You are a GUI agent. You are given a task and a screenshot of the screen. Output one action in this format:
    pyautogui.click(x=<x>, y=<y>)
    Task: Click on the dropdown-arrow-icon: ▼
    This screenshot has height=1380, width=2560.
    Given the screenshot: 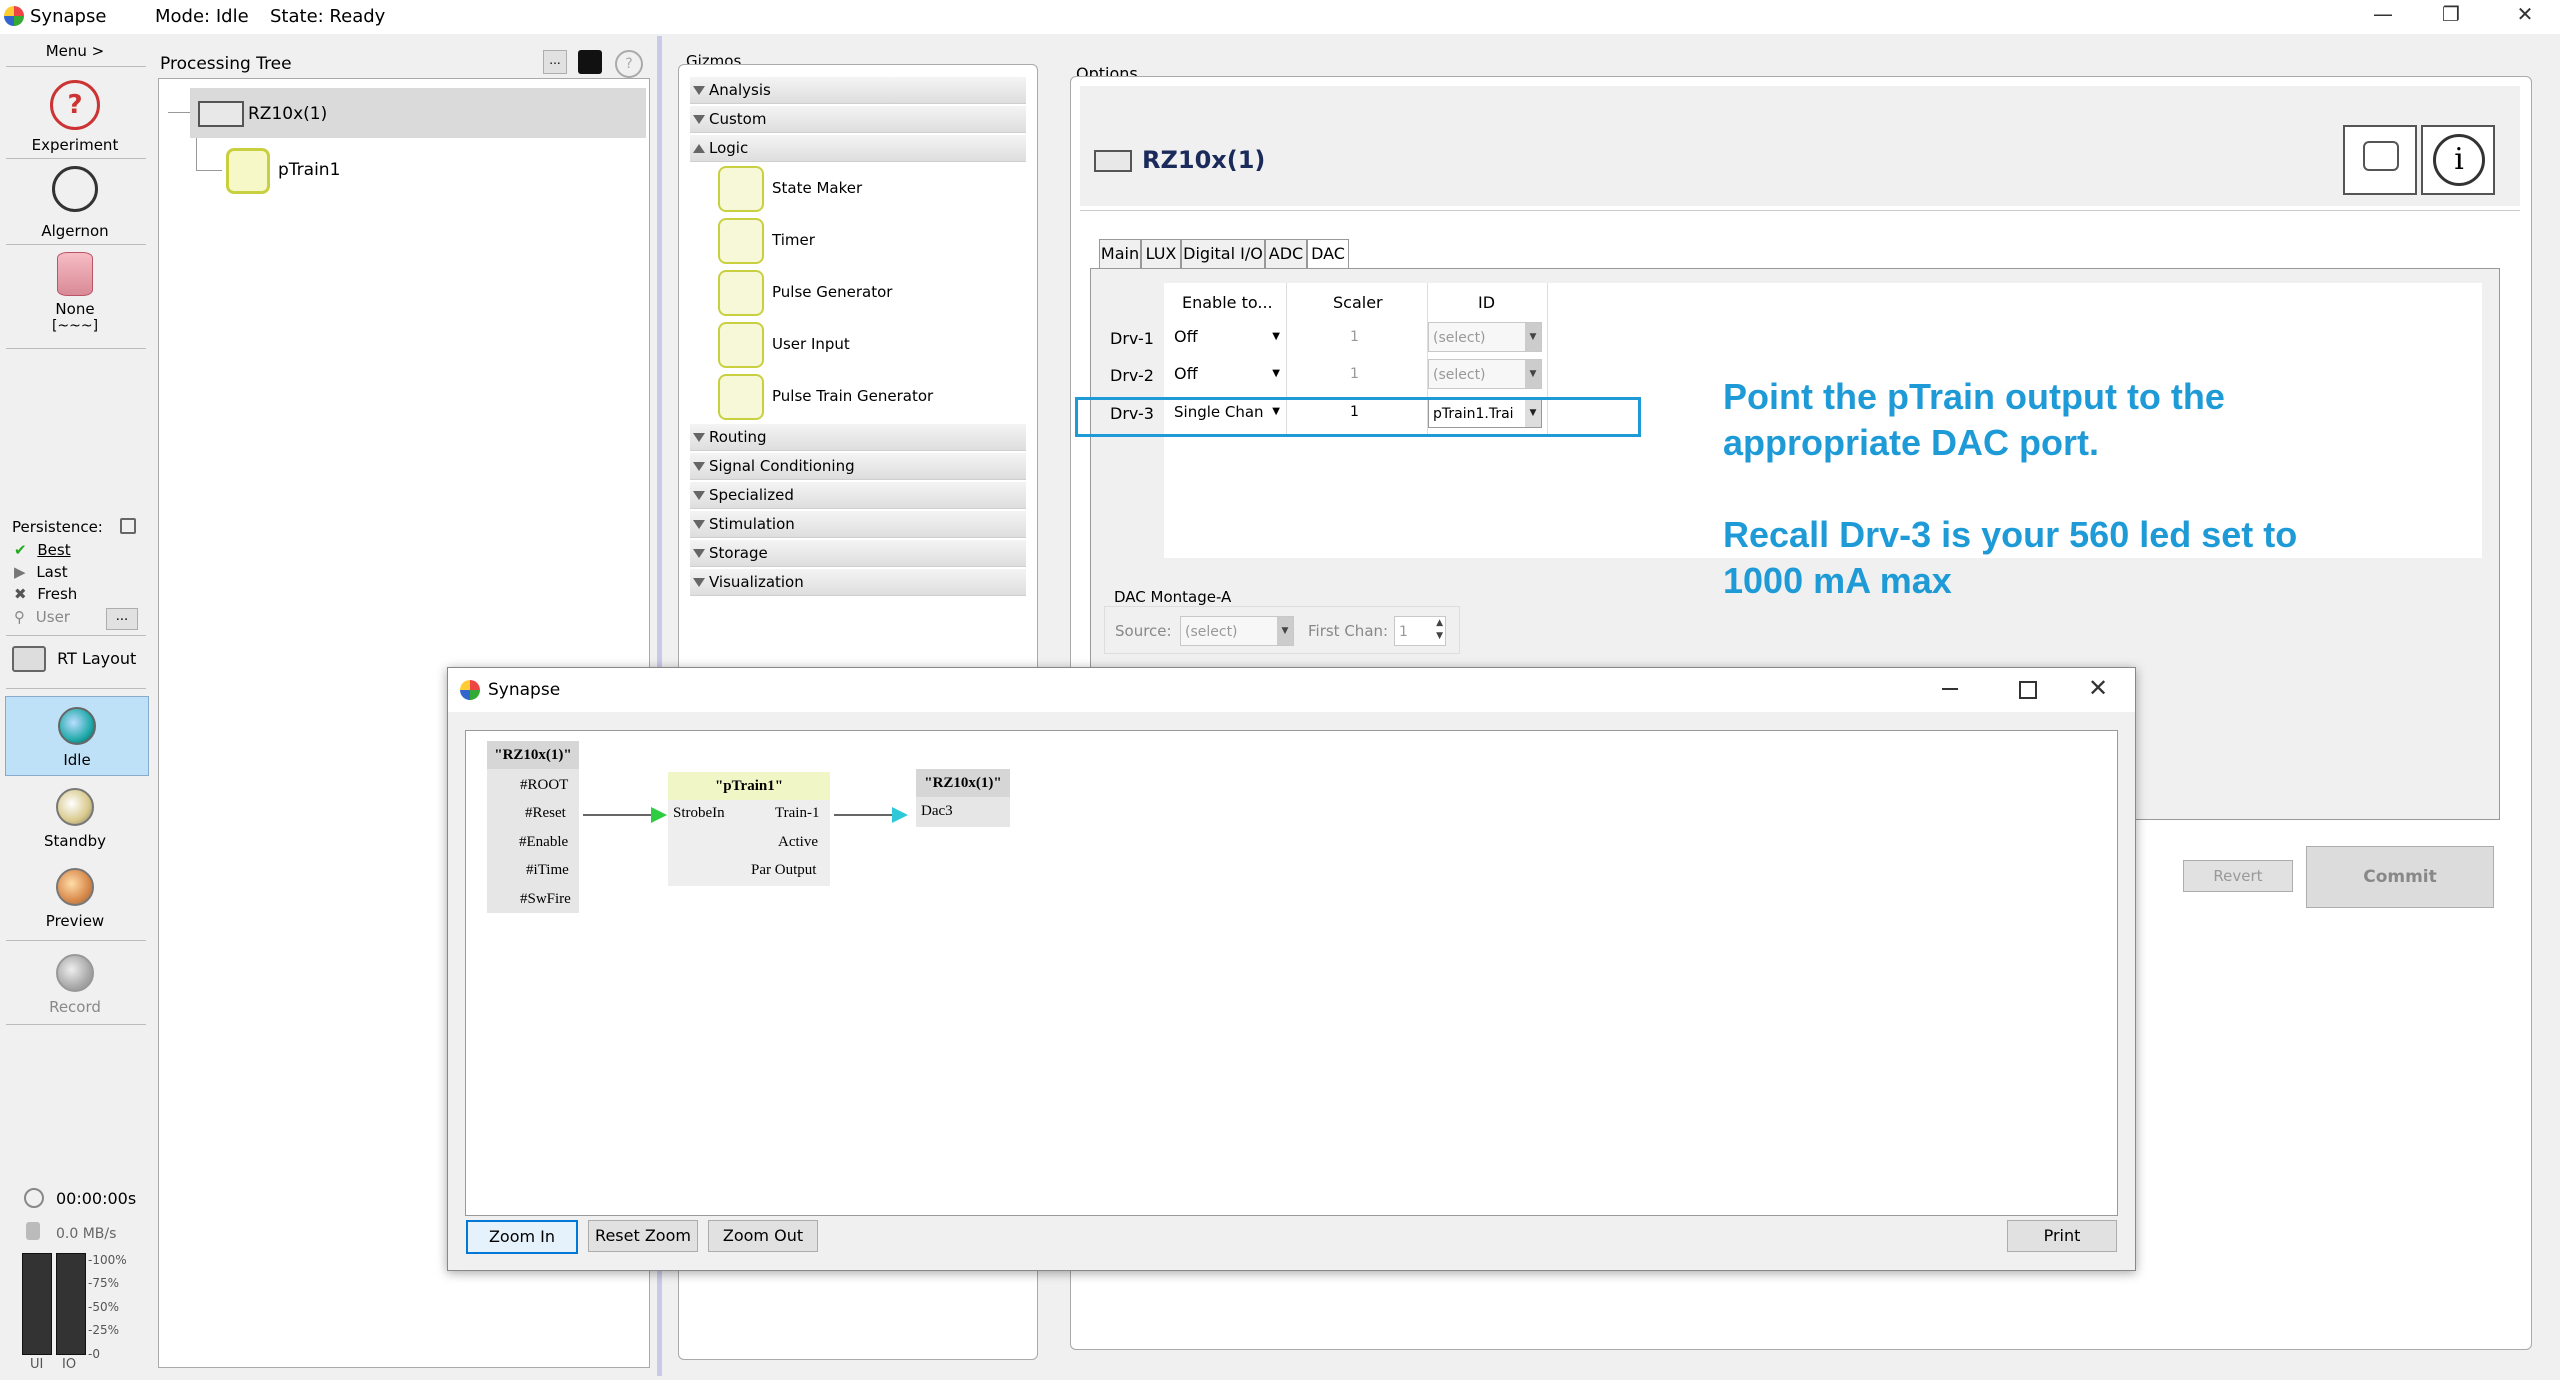 What is the action you would take?
    pyautogui.click(x=1533, y=337)
    